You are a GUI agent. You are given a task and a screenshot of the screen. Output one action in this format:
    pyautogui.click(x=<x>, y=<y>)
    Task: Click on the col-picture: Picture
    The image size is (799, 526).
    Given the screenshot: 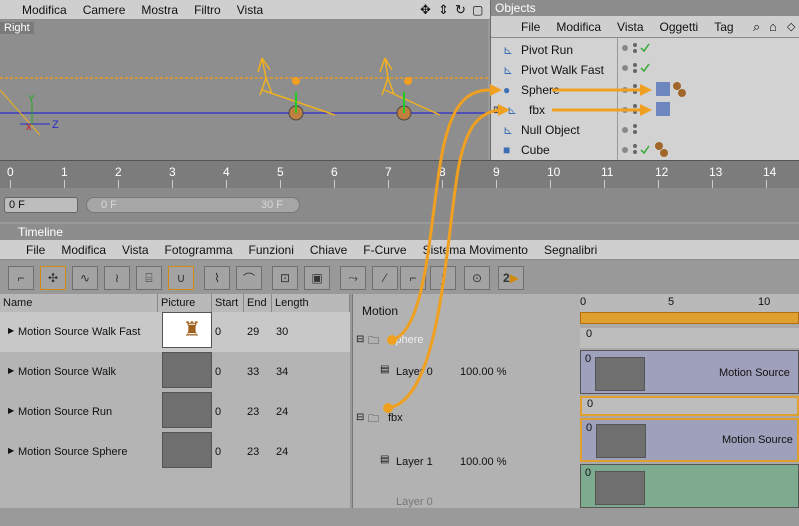 What is the action you would take?
    pyautogui.click(x=185, y=303)
    